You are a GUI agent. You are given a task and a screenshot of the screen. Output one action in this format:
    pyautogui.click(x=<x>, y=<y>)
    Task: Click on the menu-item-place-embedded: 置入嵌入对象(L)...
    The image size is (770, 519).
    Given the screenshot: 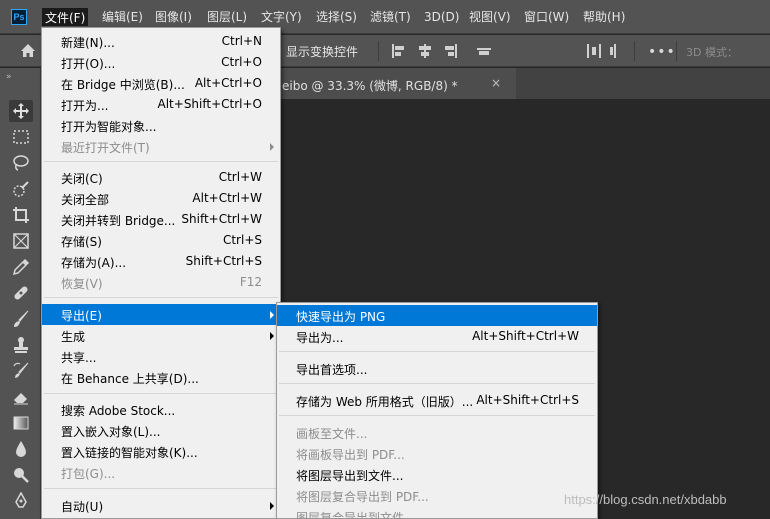 What is the action you would take?
    pyautogui.click(x=161, y=430)
    